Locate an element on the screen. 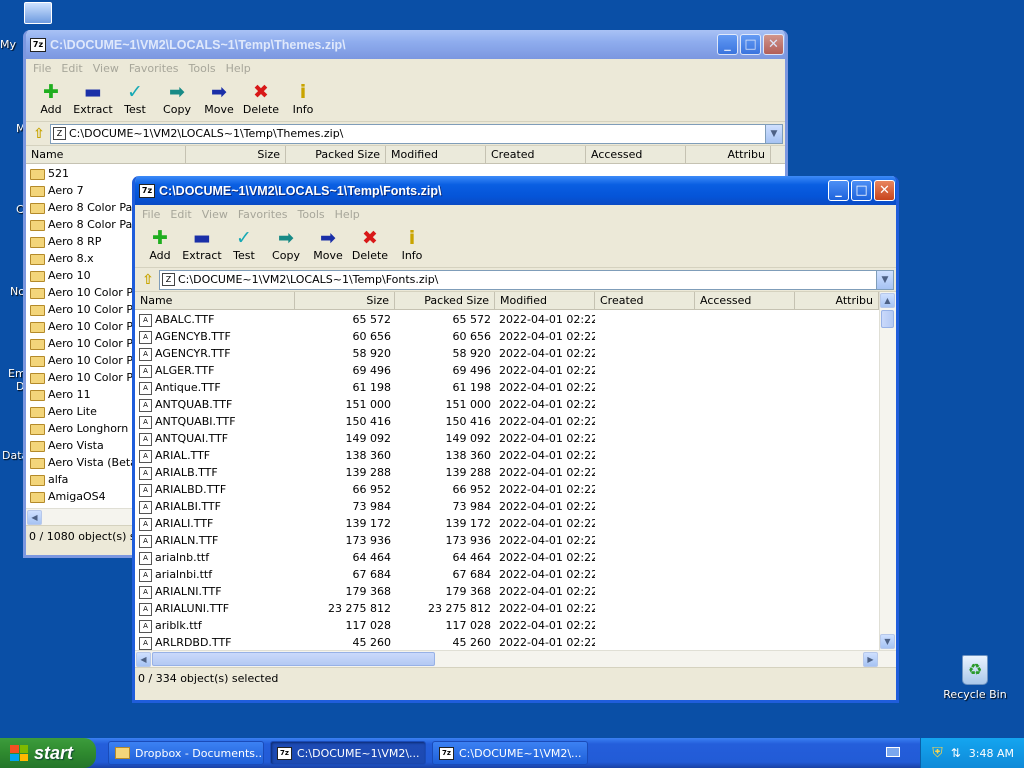 Image resolution: width=1024 pixels, height=768 pixels. clock: 3:48 AM is located at coordinates (991, 753).